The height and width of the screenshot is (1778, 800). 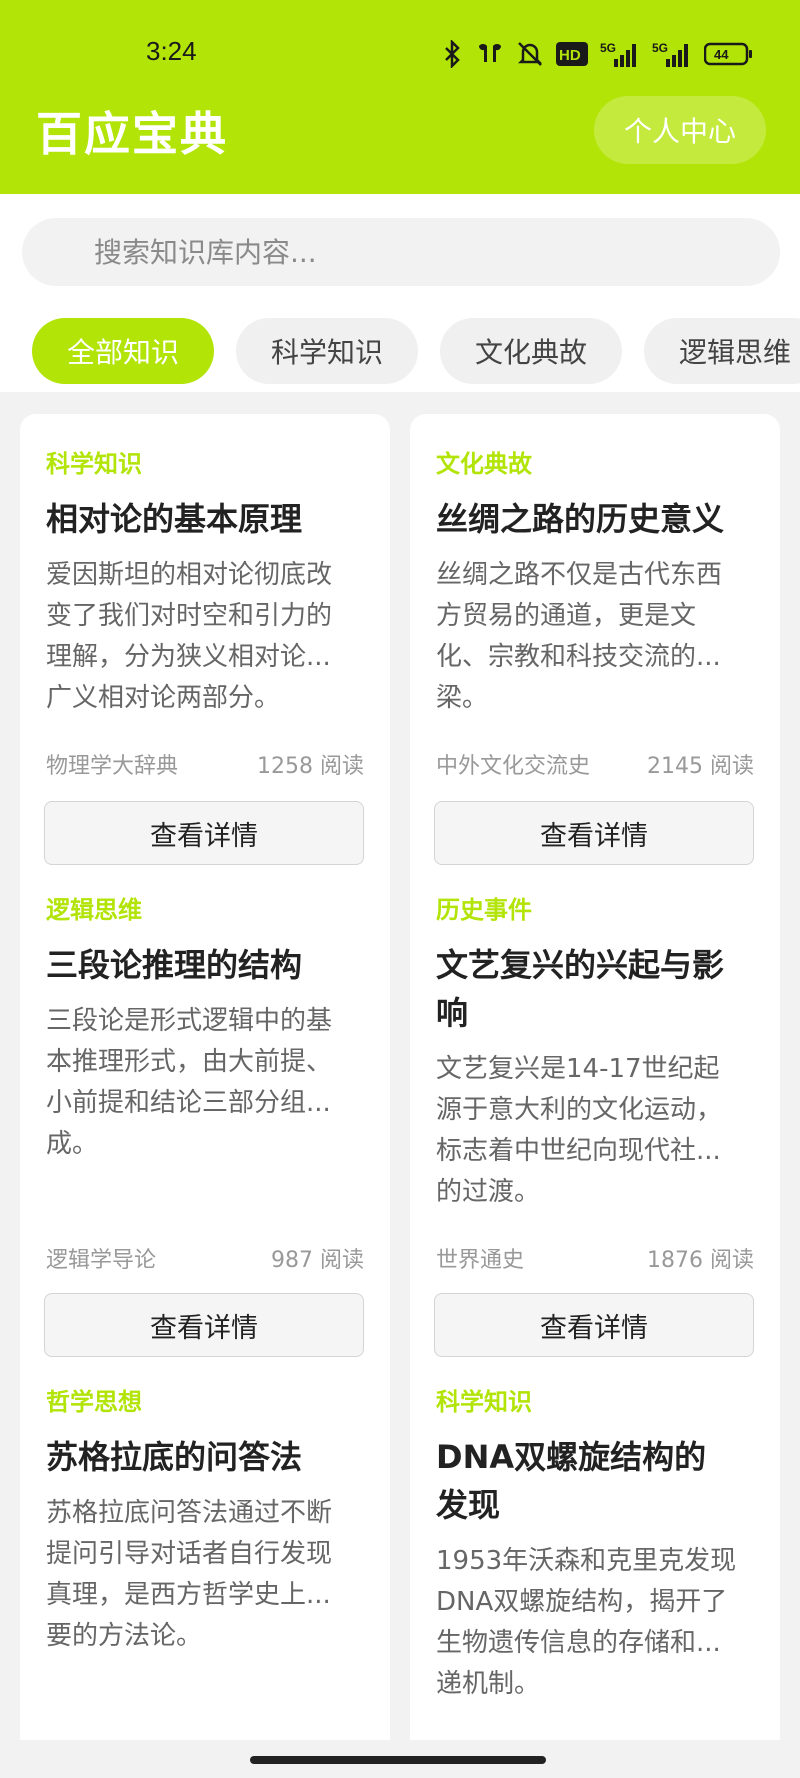 I want to click on app-title: 百应宝典, so click(x=132, y=134).